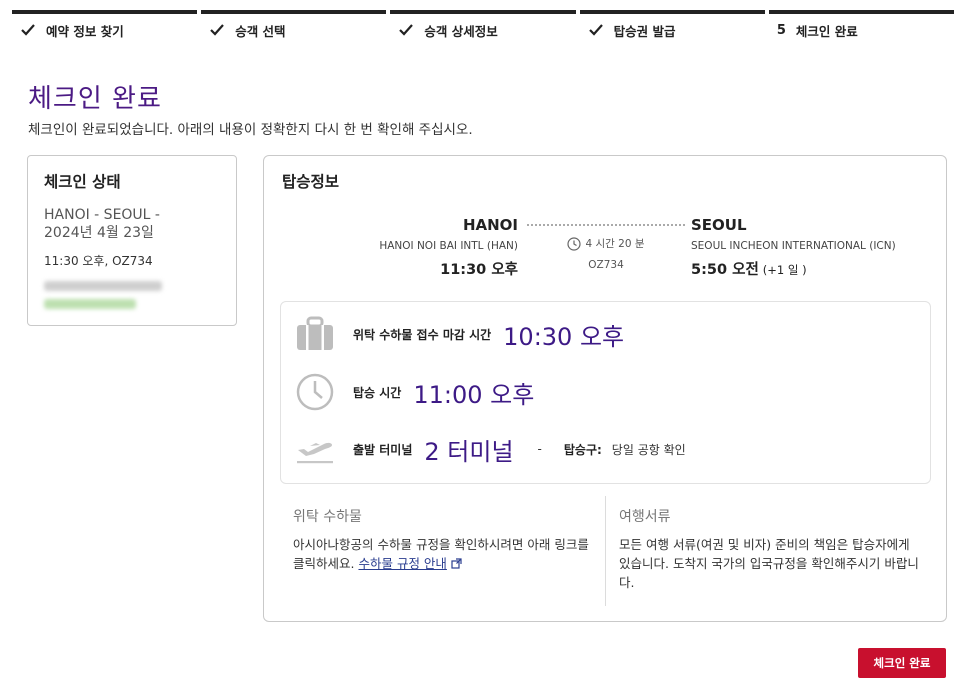 The height and width of the screenshot is (690, 966). What do you see at coordinates (294, 28) in the screenshot?
I see `step-select-passenger: 승객 선택` at bounding box center [294, 28].